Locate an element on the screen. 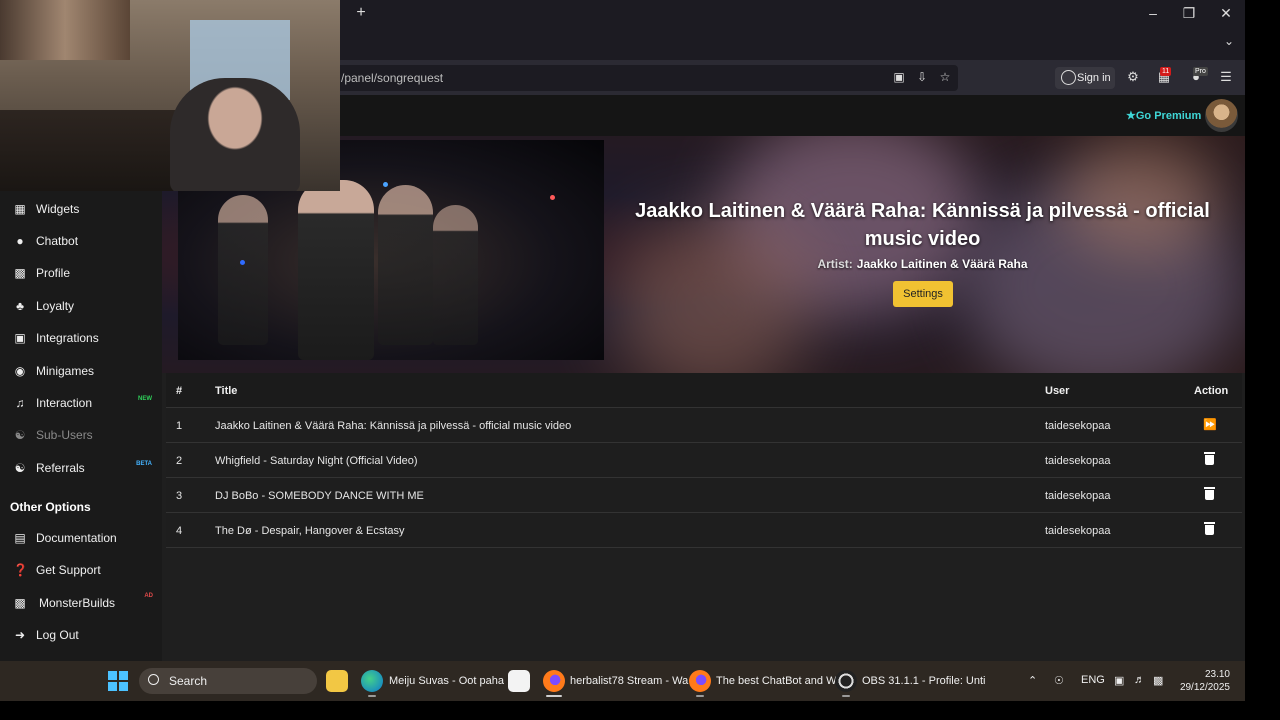  sidebar-item-label: Widgets is located at coordinates (58, 209).